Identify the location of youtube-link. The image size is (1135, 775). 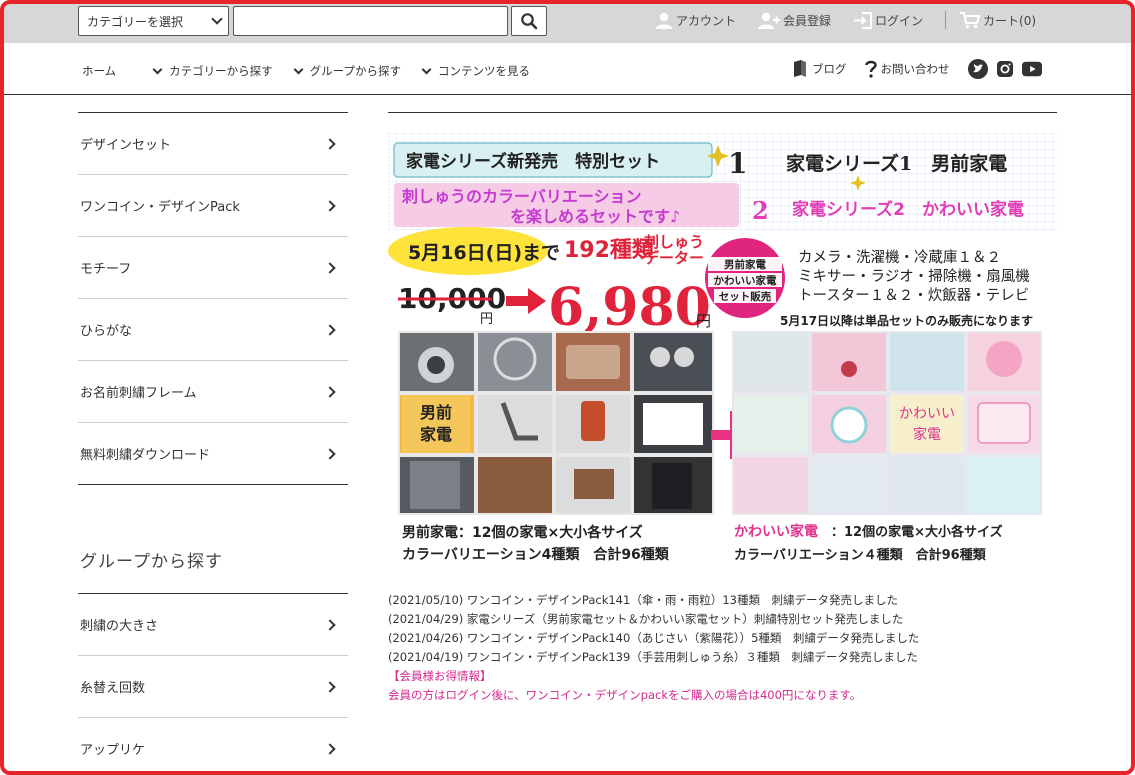
(1031, 69).